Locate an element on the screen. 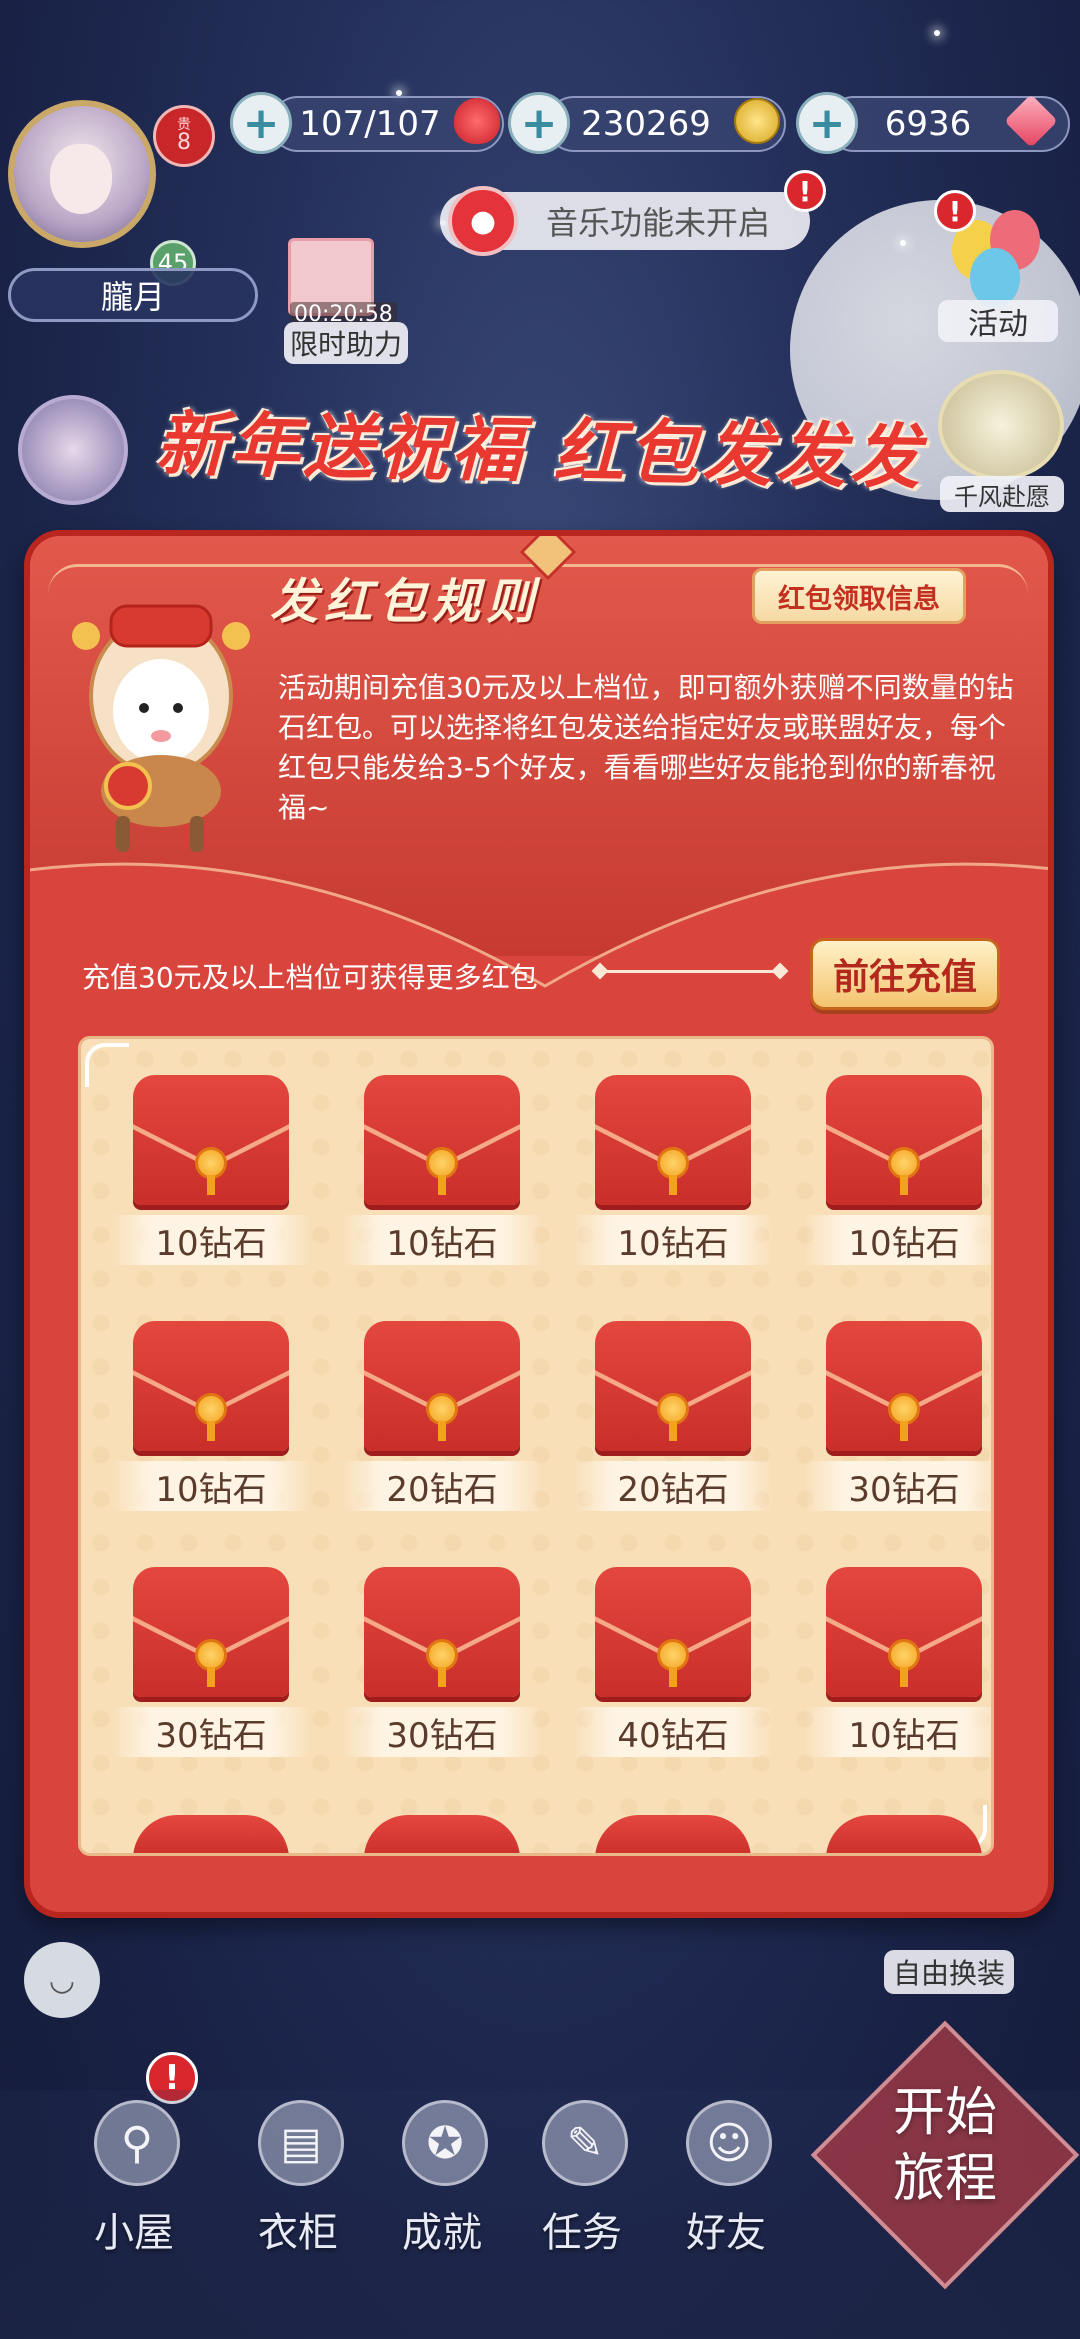 The image size is (1080, 2339). qianfeng-label: 千风赴愿 is located at coordinates (1002, 494).